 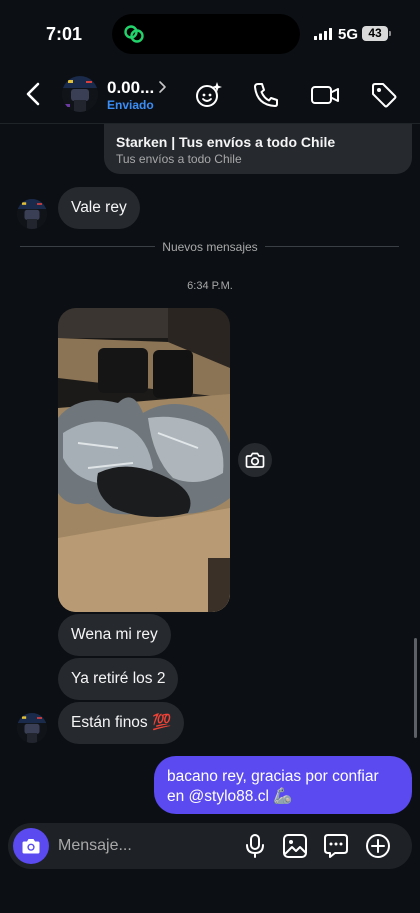 What do you see at coordinates (118, 679) in the screenshot?
I see `message-bubble-received: Ya retiré los 2` at bounding box center [118, 679].